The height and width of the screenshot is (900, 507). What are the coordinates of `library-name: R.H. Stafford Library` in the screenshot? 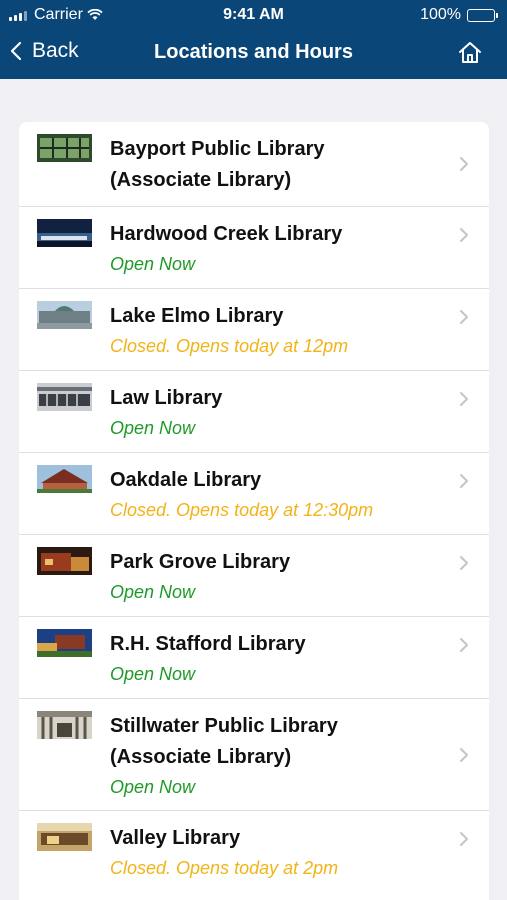 It's located at (208, 644).